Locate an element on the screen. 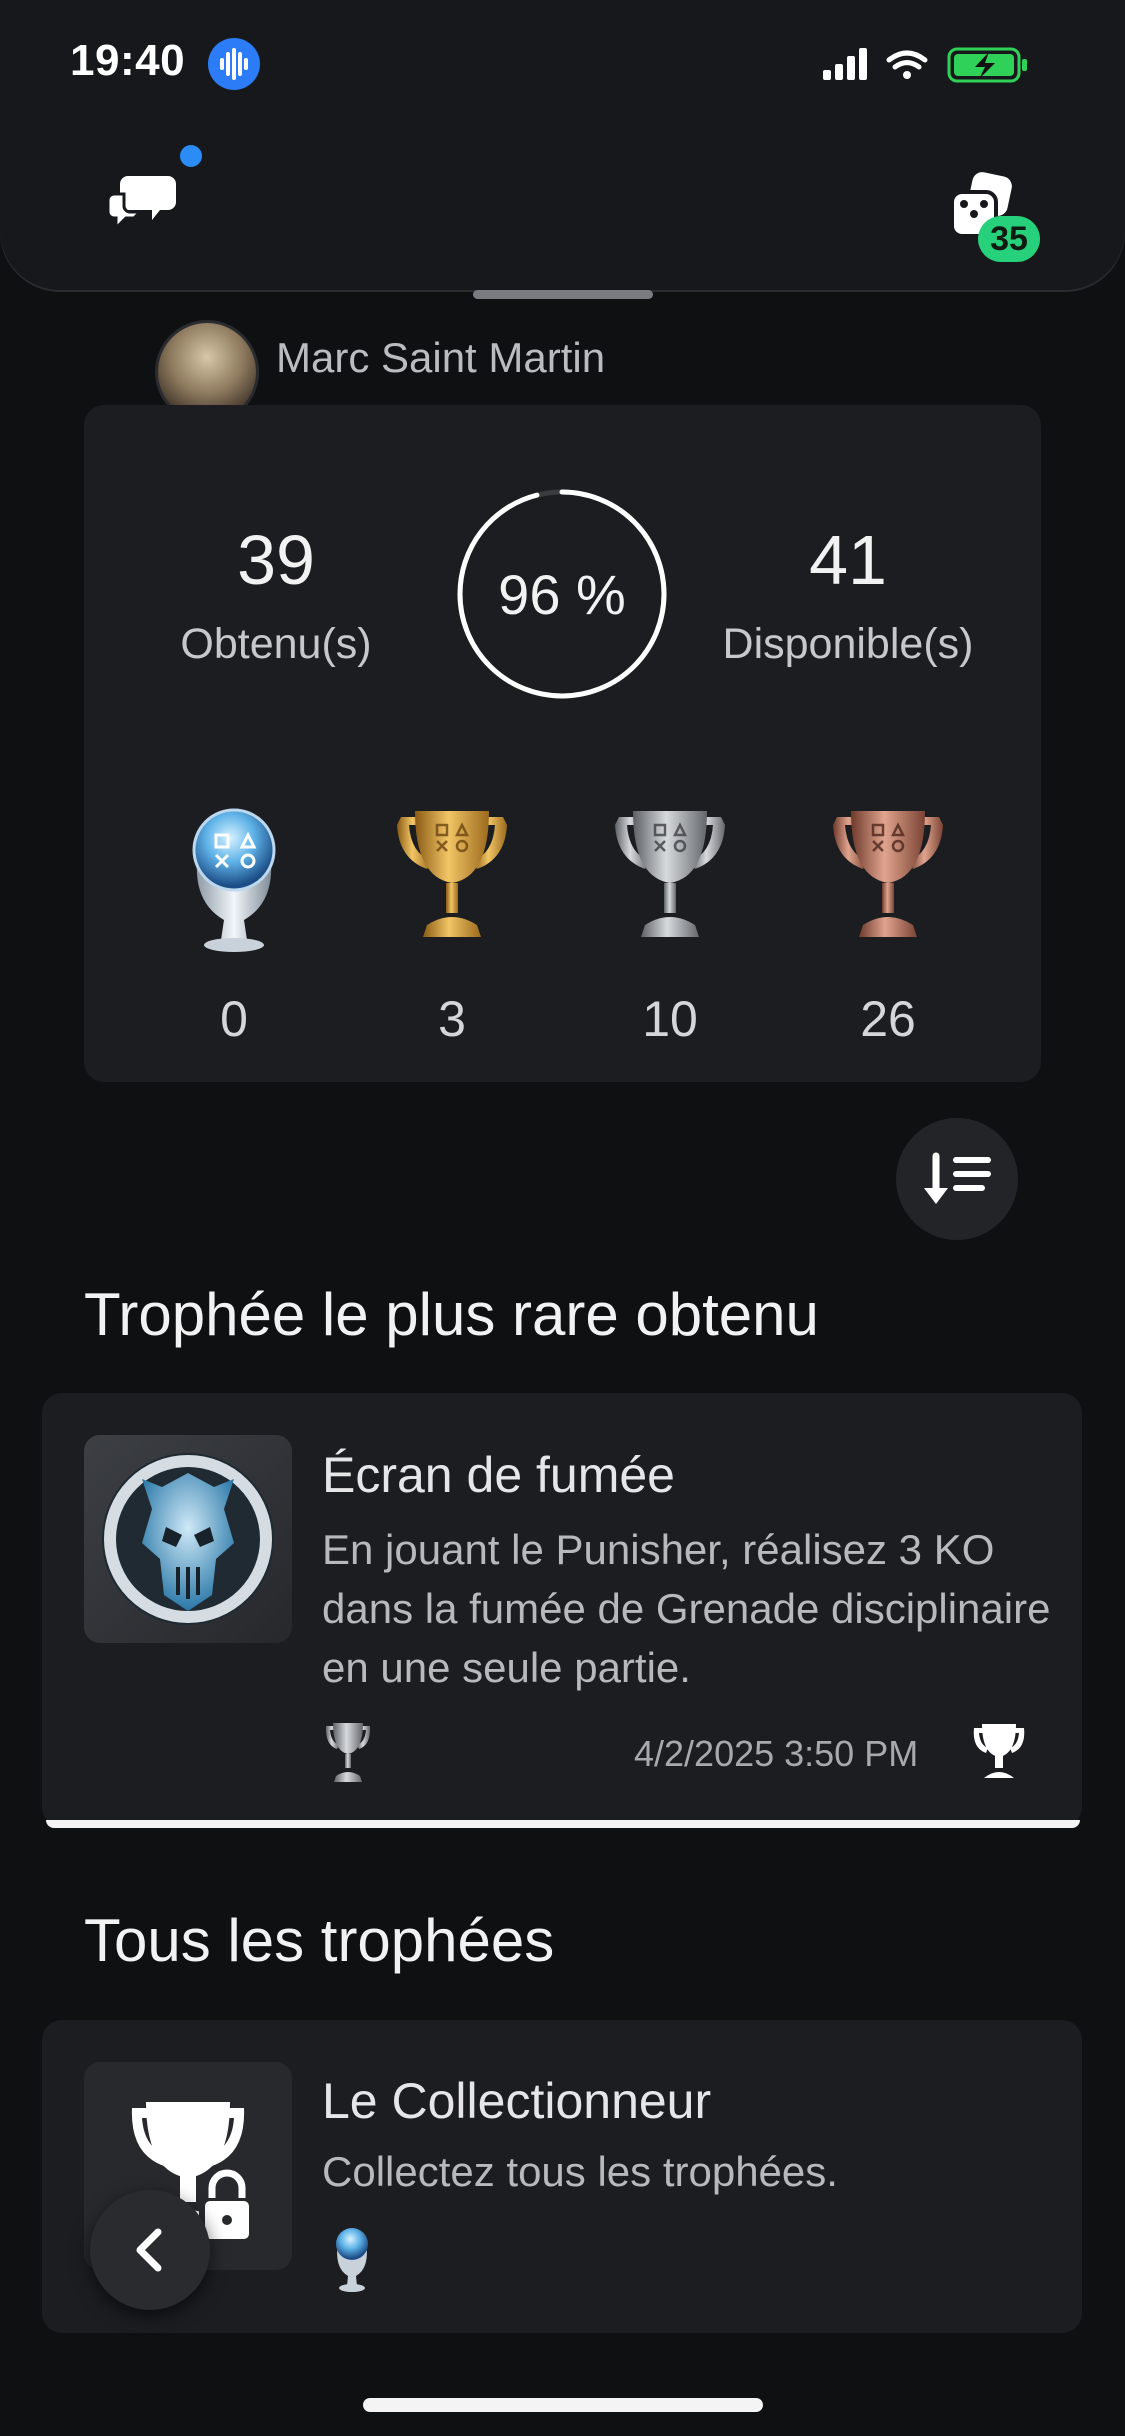 The height and width of the screenshot is (2436, 1125). punisher-skull-emblem-icon is located at coordinates (188, 1539).